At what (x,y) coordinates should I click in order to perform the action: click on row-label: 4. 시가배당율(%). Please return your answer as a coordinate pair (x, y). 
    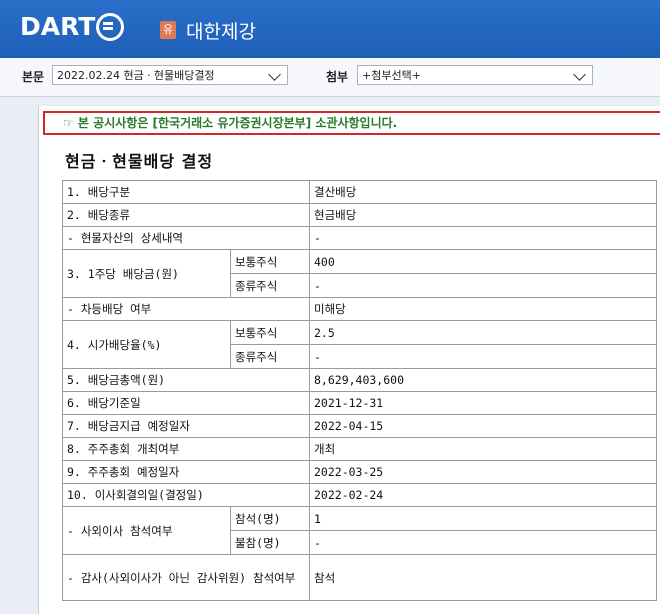
    Looking at the image, I should click on (146, 344).